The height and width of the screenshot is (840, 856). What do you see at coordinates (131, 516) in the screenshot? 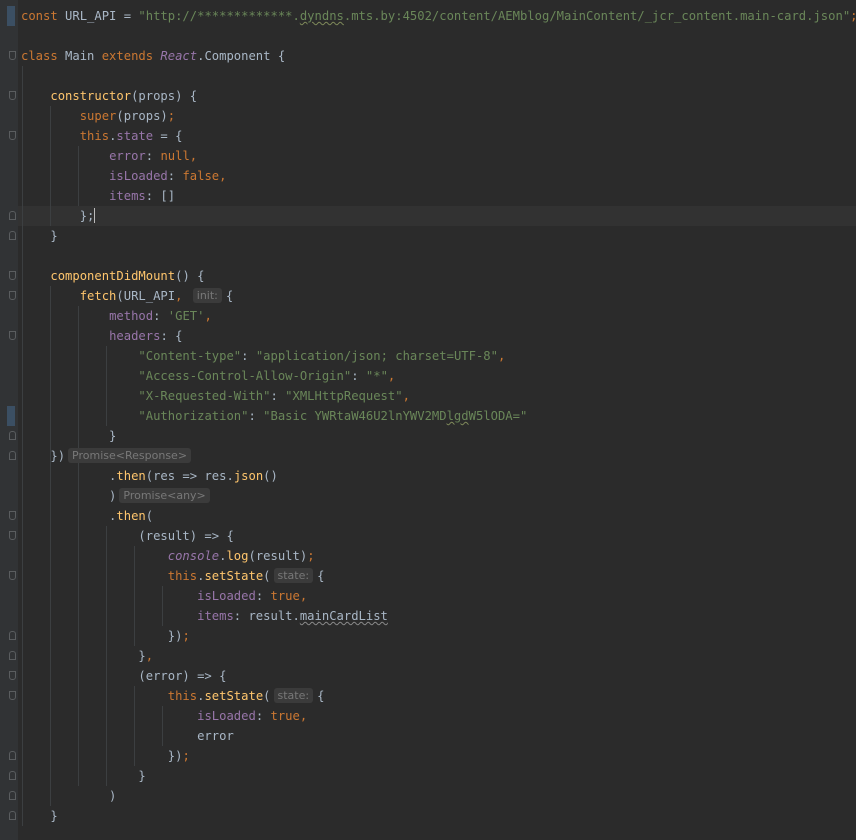
I see `code-token: then` at bounding box center [131, 516].